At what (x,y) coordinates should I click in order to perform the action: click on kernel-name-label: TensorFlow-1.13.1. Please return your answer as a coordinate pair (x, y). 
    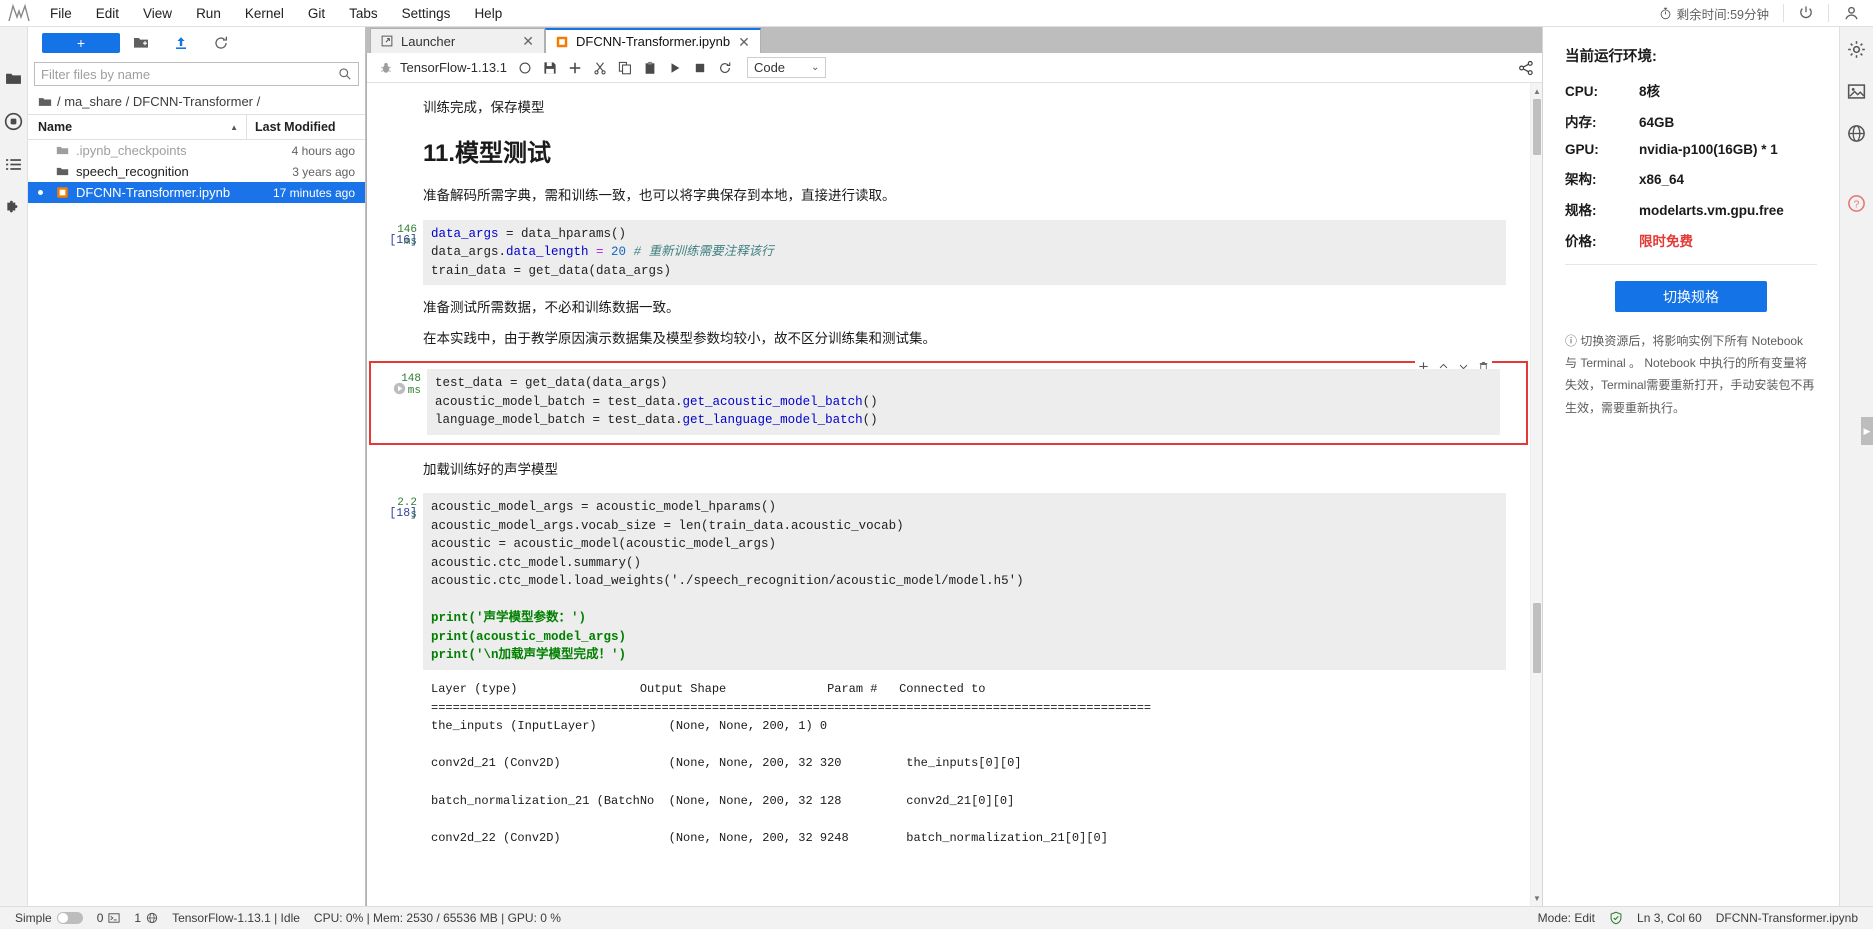
    Looking at the image, I should click on (453, 67).